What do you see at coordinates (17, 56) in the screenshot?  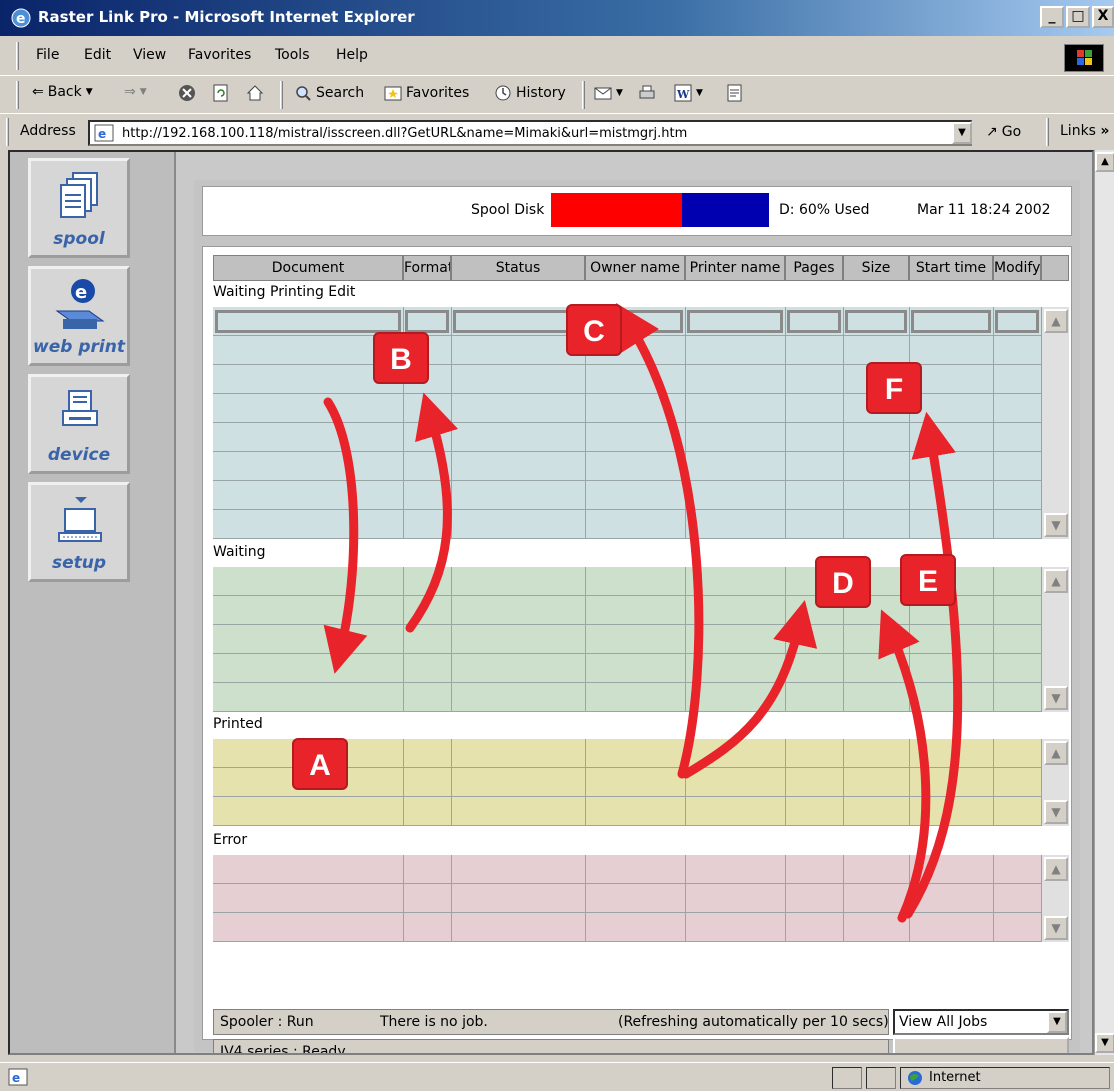 I see `menu-grip` at bounding box center [17, 56].